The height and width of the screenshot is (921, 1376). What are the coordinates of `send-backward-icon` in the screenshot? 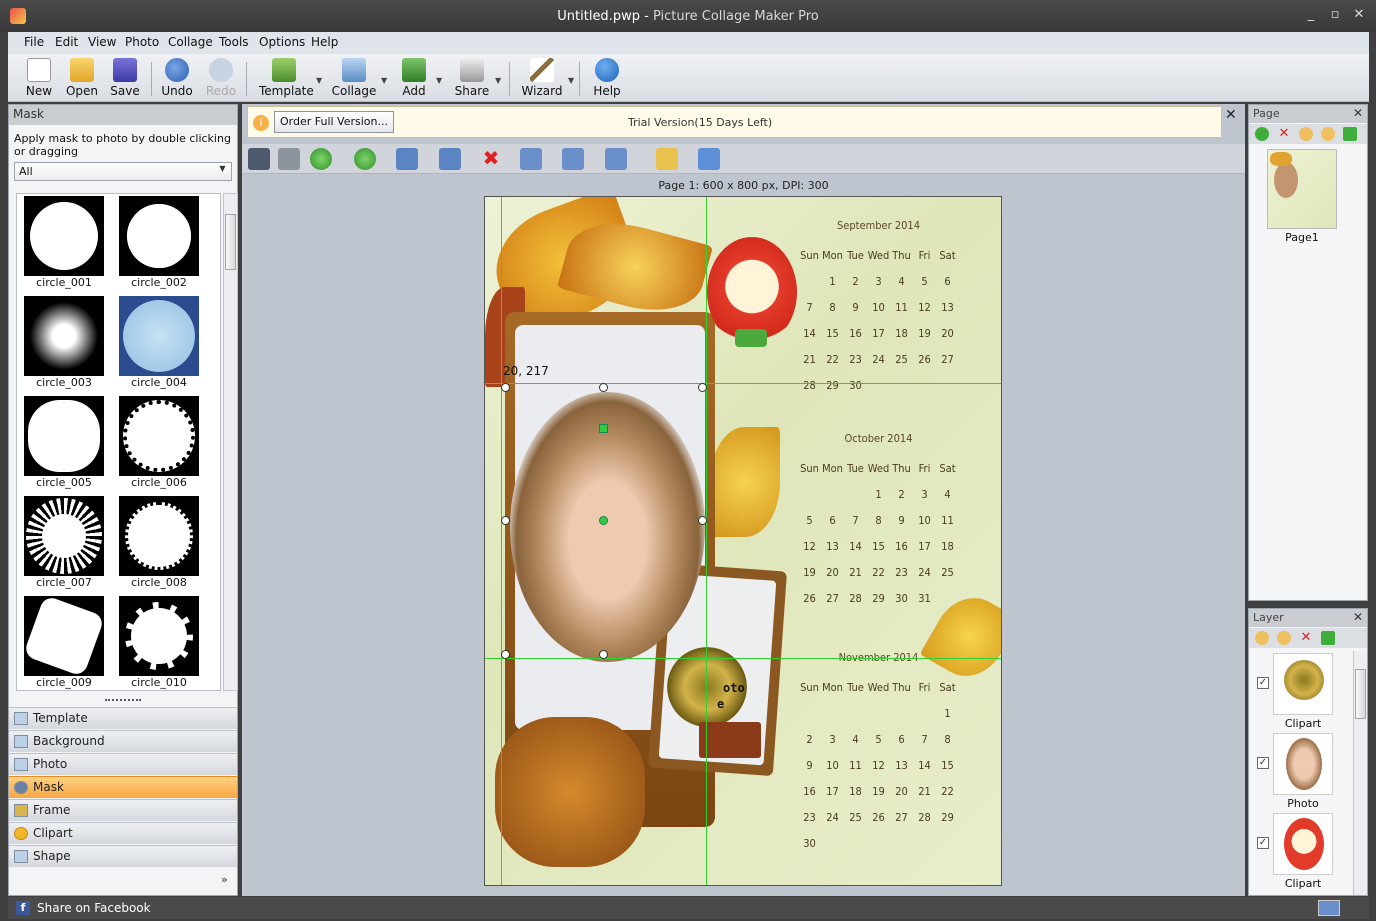 It's located at (365, 159).